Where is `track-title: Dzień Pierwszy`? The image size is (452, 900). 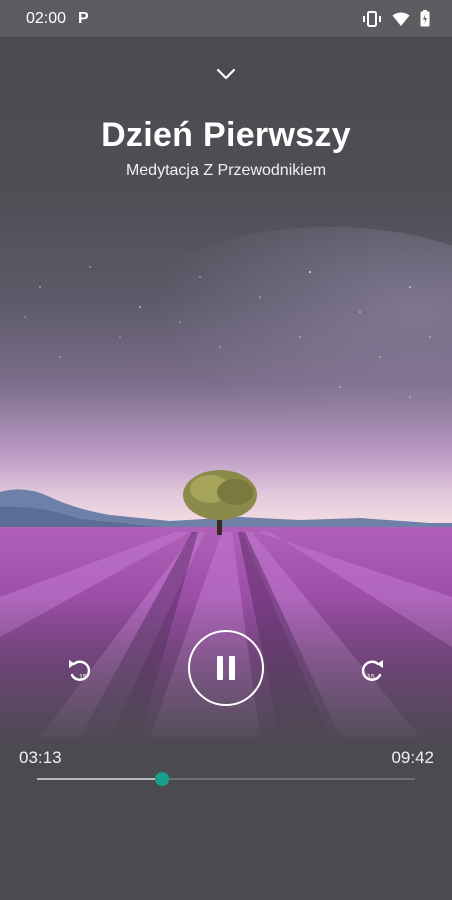
track-title: Dzień Pierwszy is located at coordinates (226, 135).